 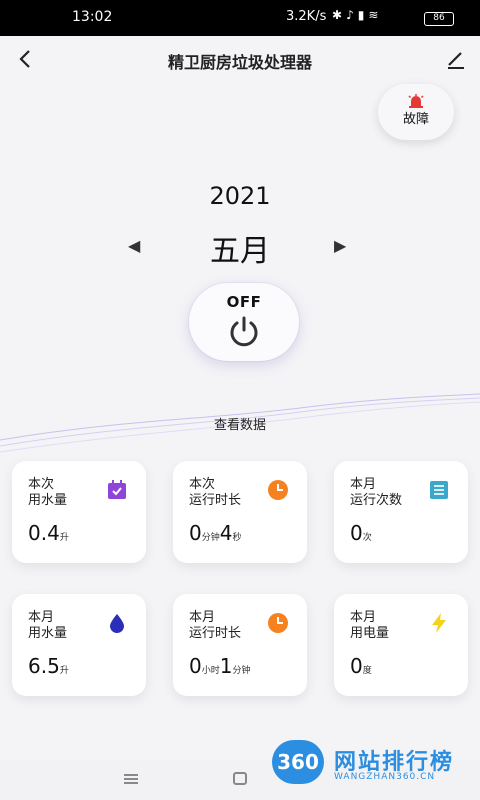 I want to click on watermark-badge: 360, so click(x=298, y=762).